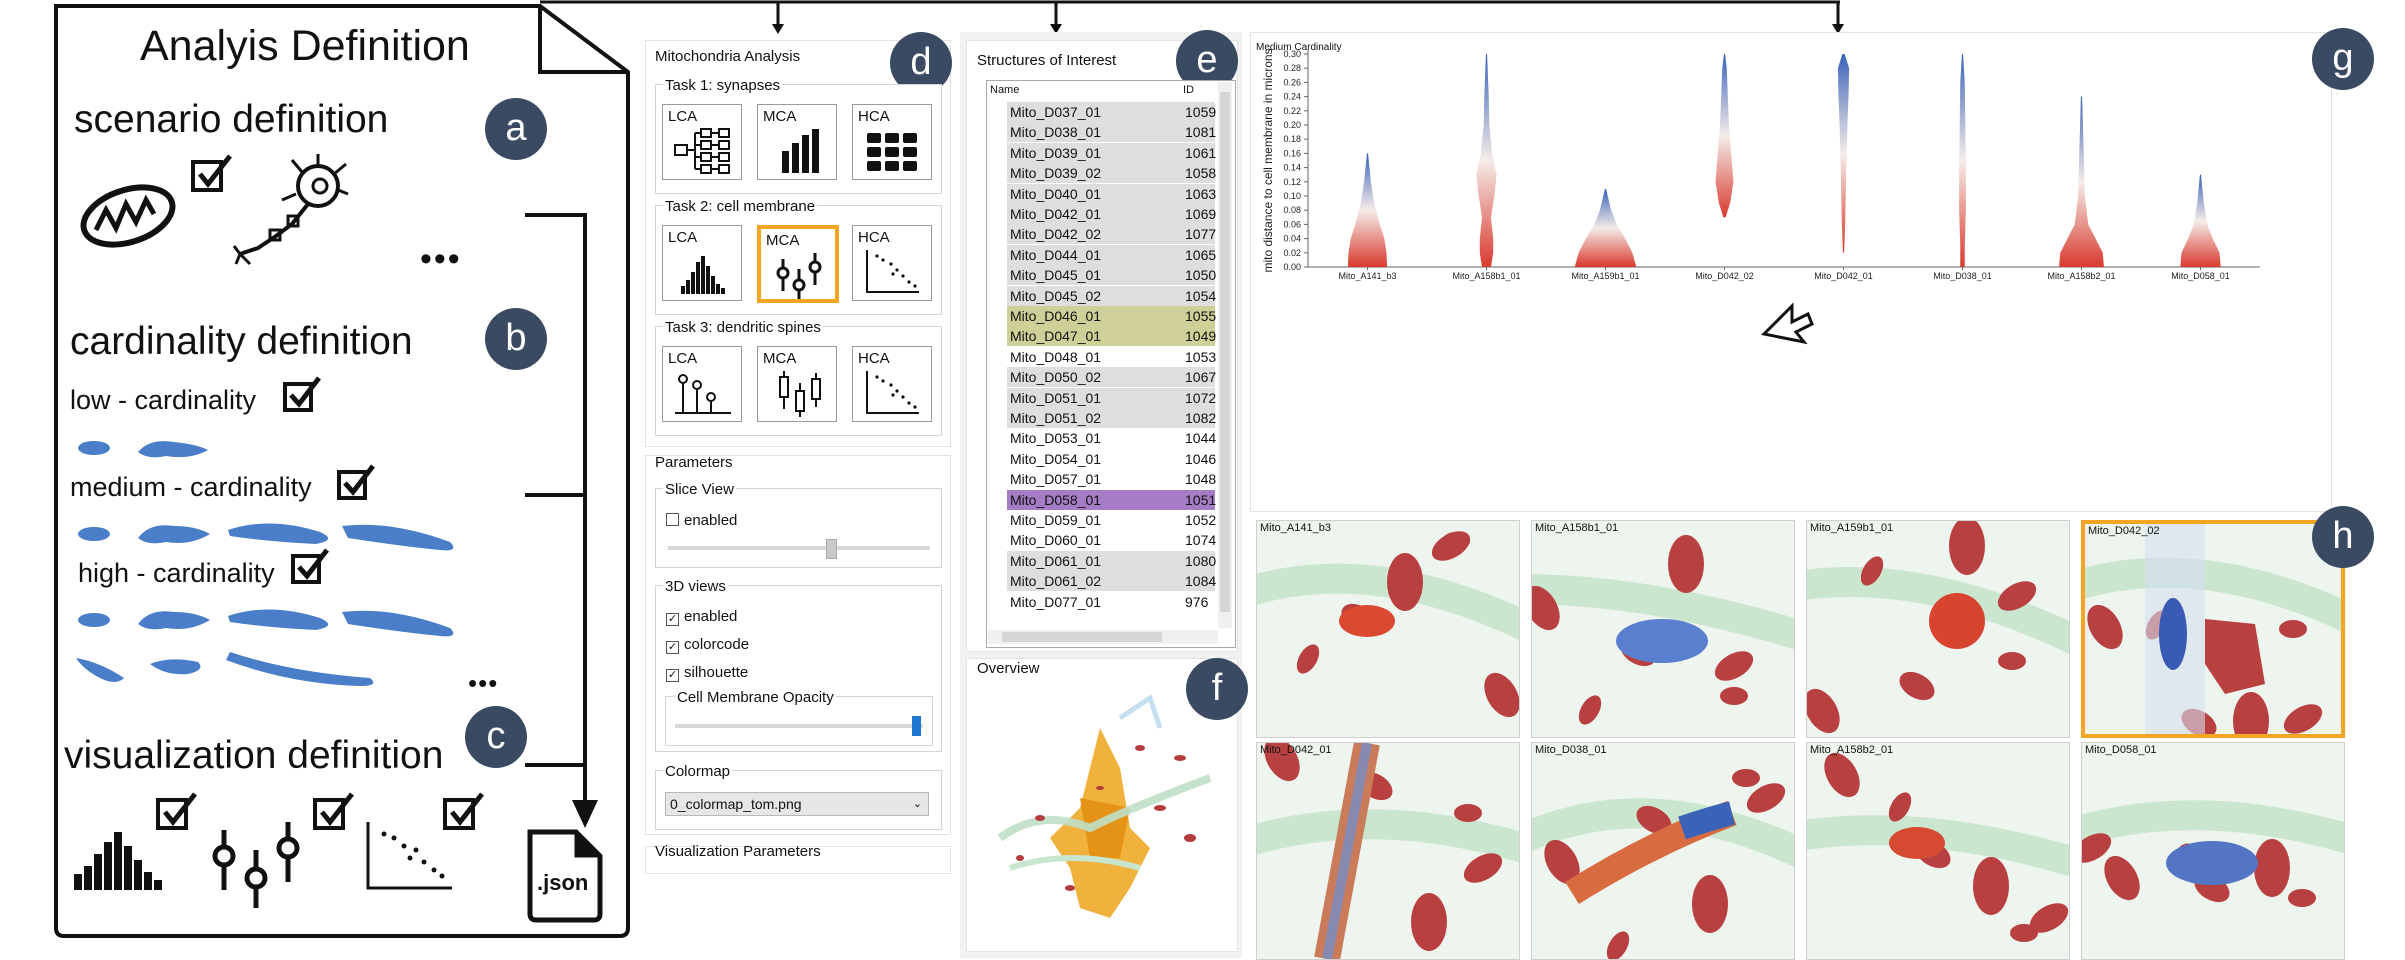  What do you see at coordinates (1004, 90) in the screenshot?
I see `col-header-name: Name` at bounding box center [1004, 90].